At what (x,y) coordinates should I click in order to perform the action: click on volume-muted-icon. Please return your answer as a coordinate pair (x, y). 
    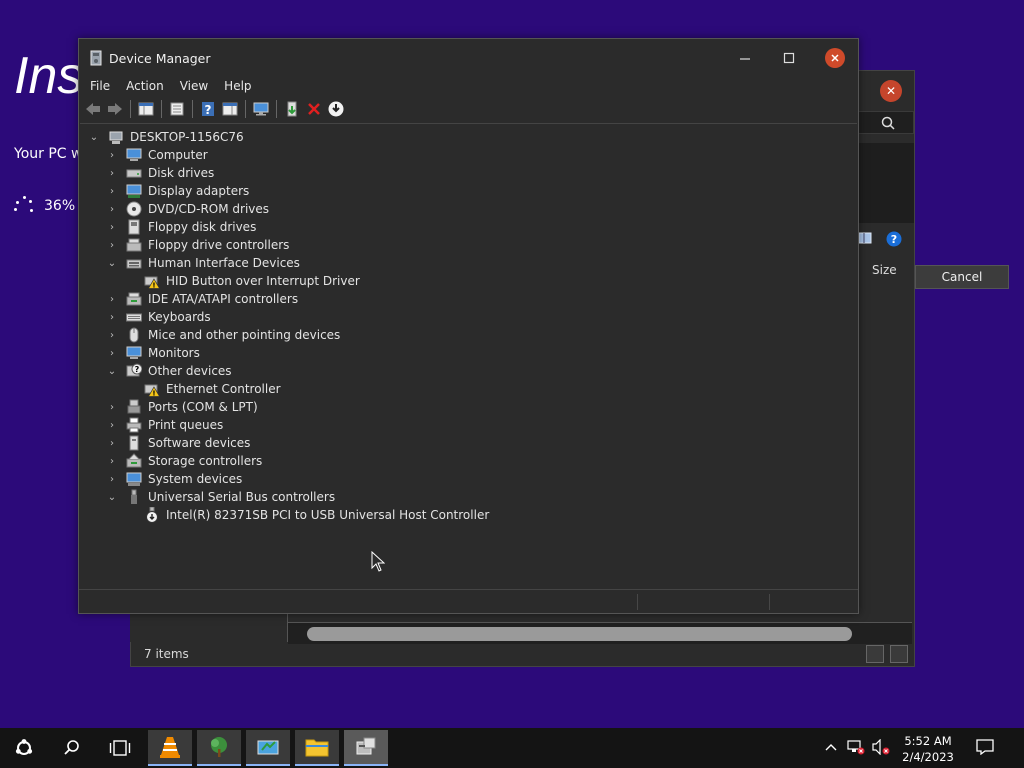
    Looking at the image, I should click on (881, 747).